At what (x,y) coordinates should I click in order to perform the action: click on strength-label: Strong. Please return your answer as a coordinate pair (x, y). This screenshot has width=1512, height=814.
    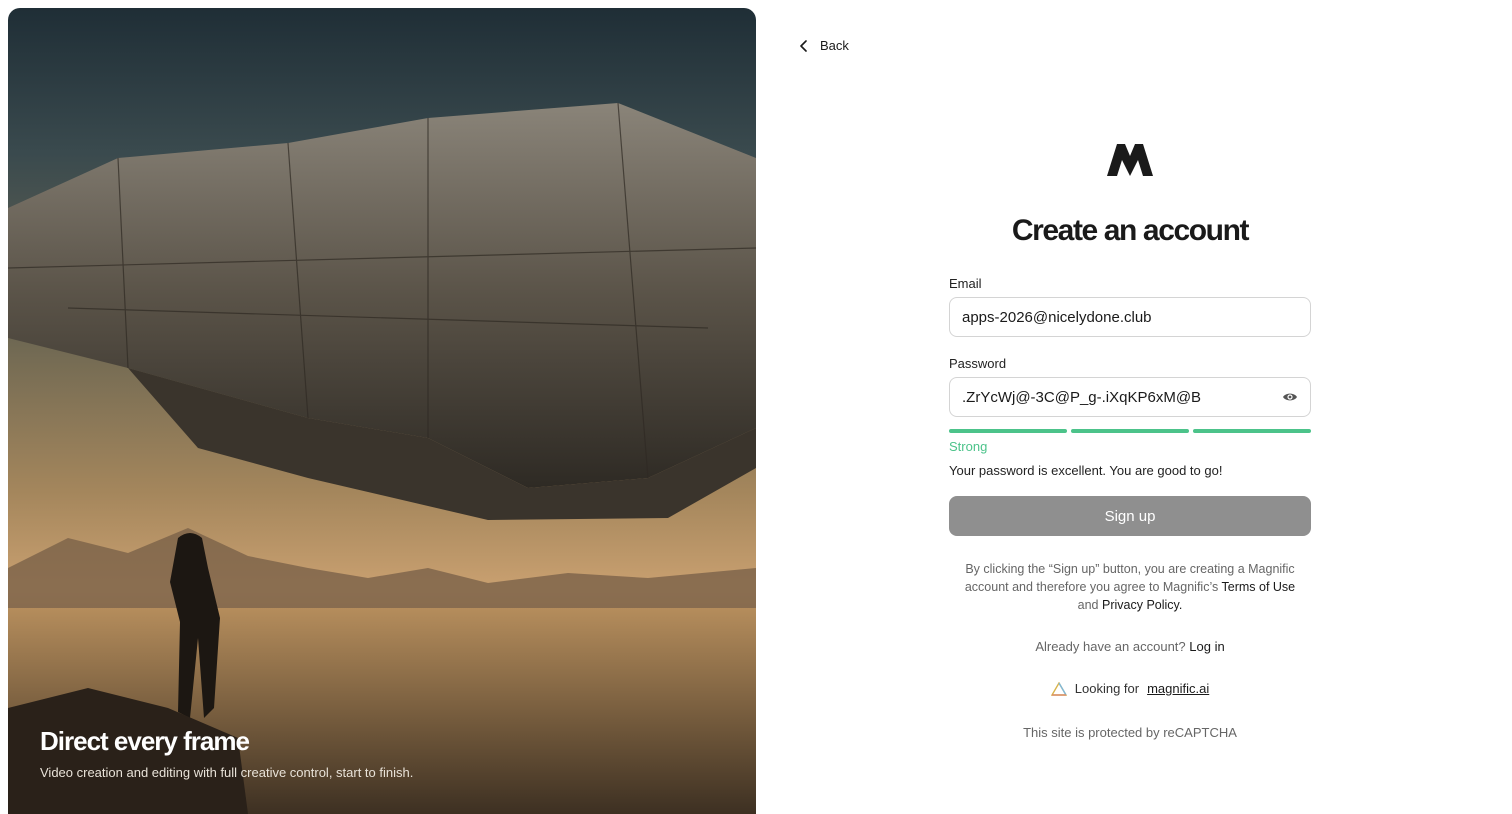
    Looking at the image, I should click on (968, 446).